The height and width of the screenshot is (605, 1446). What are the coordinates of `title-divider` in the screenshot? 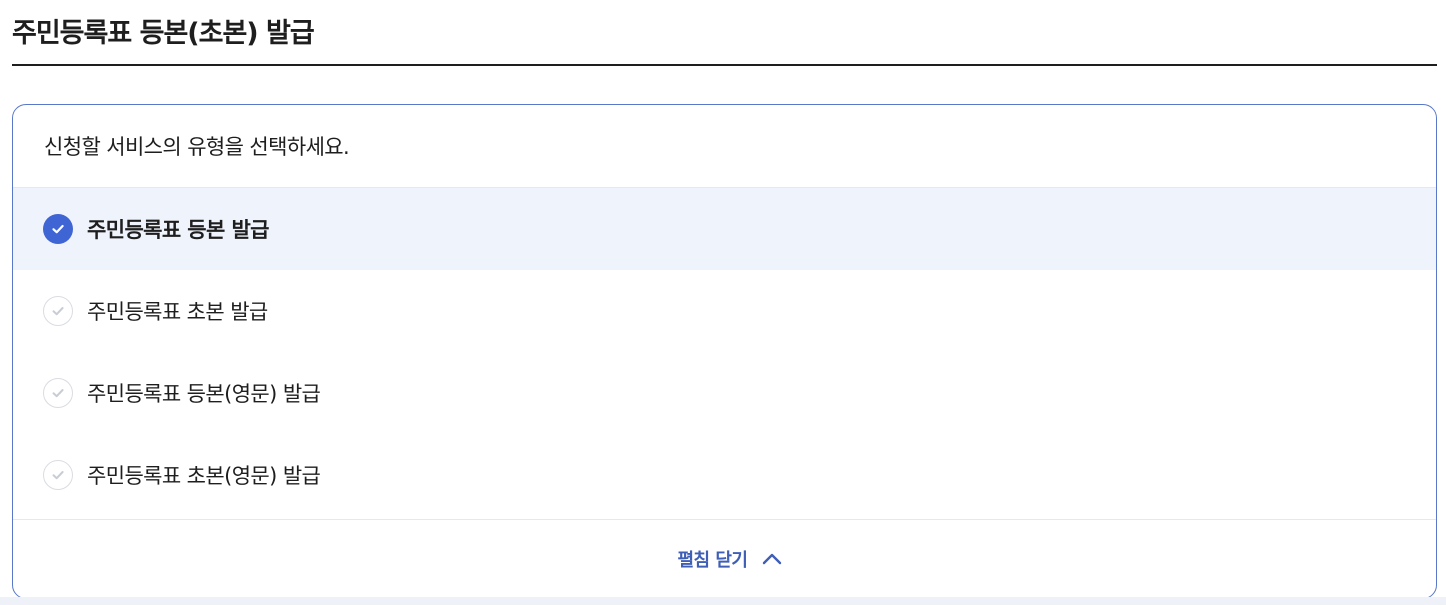 It's located at (724, 65).